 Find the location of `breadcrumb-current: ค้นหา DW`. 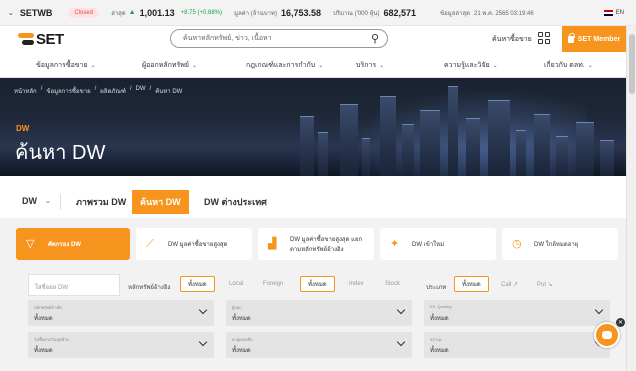

breadcrumb-current: ค้นหา DW is located at coordinates (169, 92).